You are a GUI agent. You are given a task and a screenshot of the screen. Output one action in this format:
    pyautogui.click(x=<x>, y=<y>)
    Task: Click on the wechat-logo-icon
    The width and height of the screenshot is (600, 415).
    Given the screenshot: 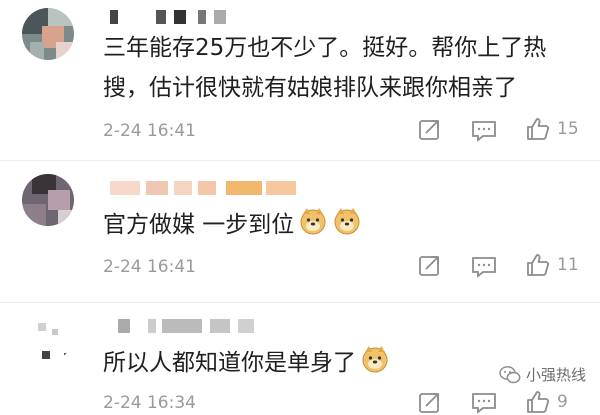 What is the action you would take?
    pyautogui.click(x=510, y=374)
    